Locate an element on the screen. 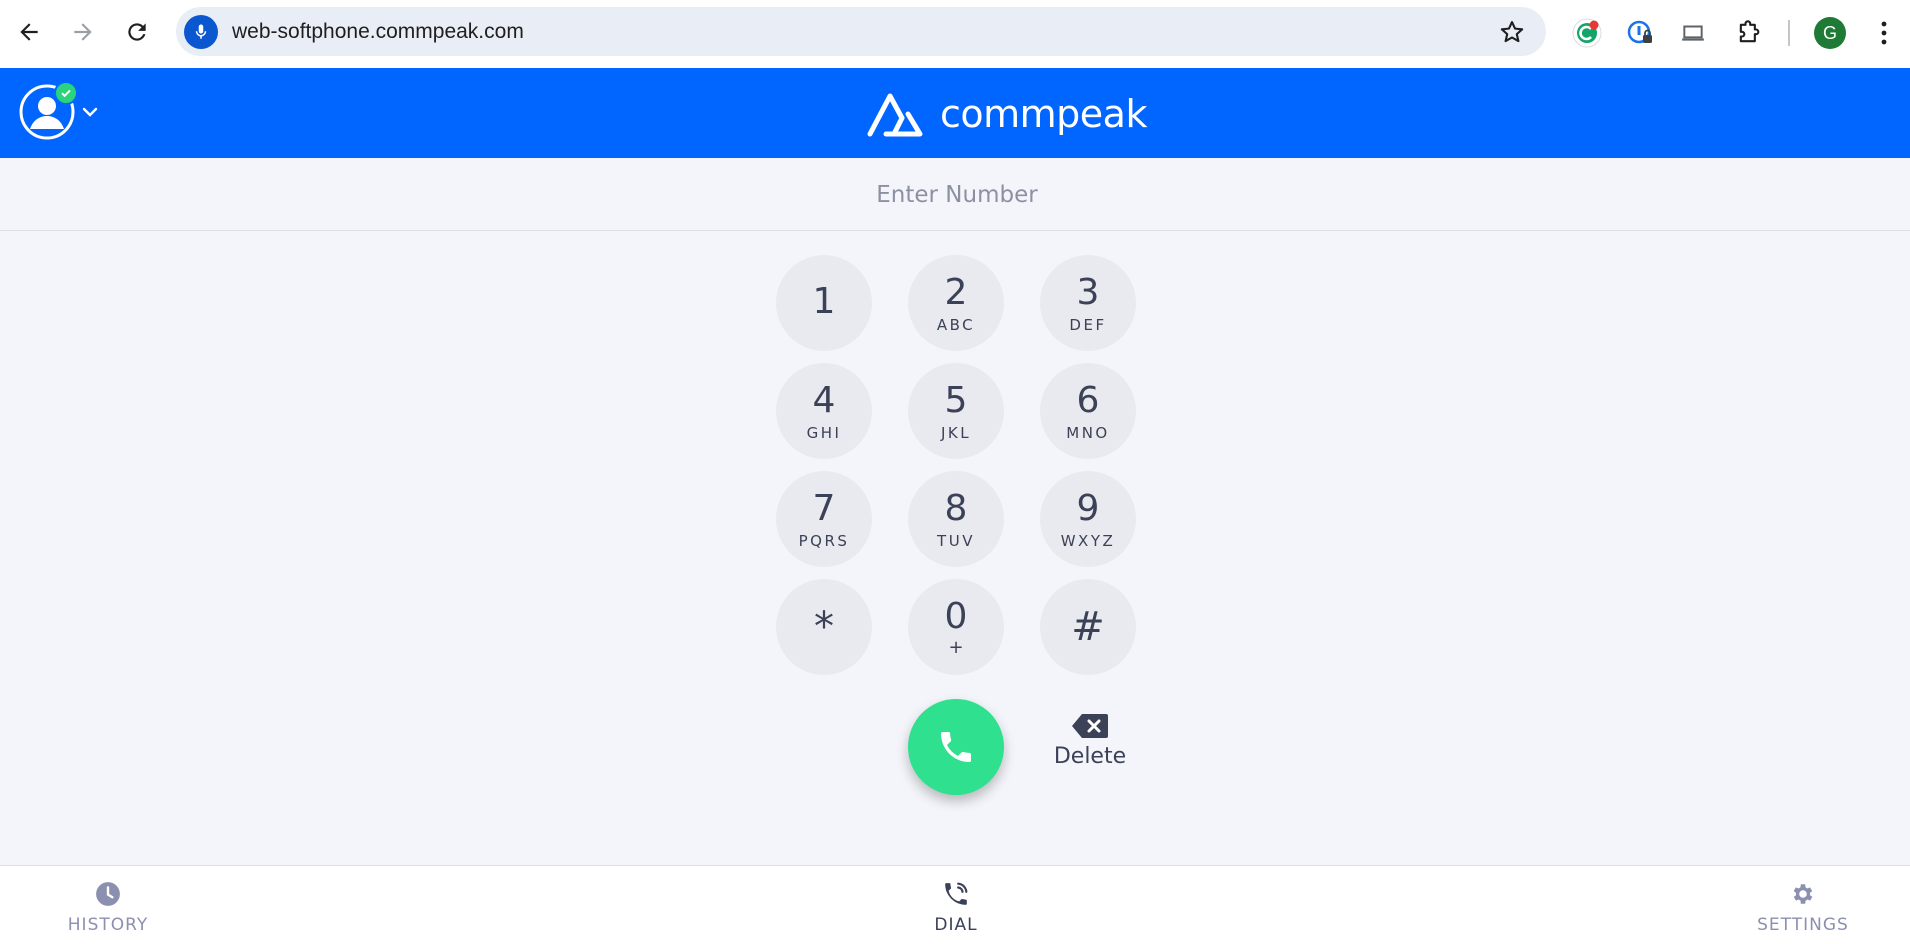 The image size is (1910, 944). phone-icon is located at coordinates (956, 747).